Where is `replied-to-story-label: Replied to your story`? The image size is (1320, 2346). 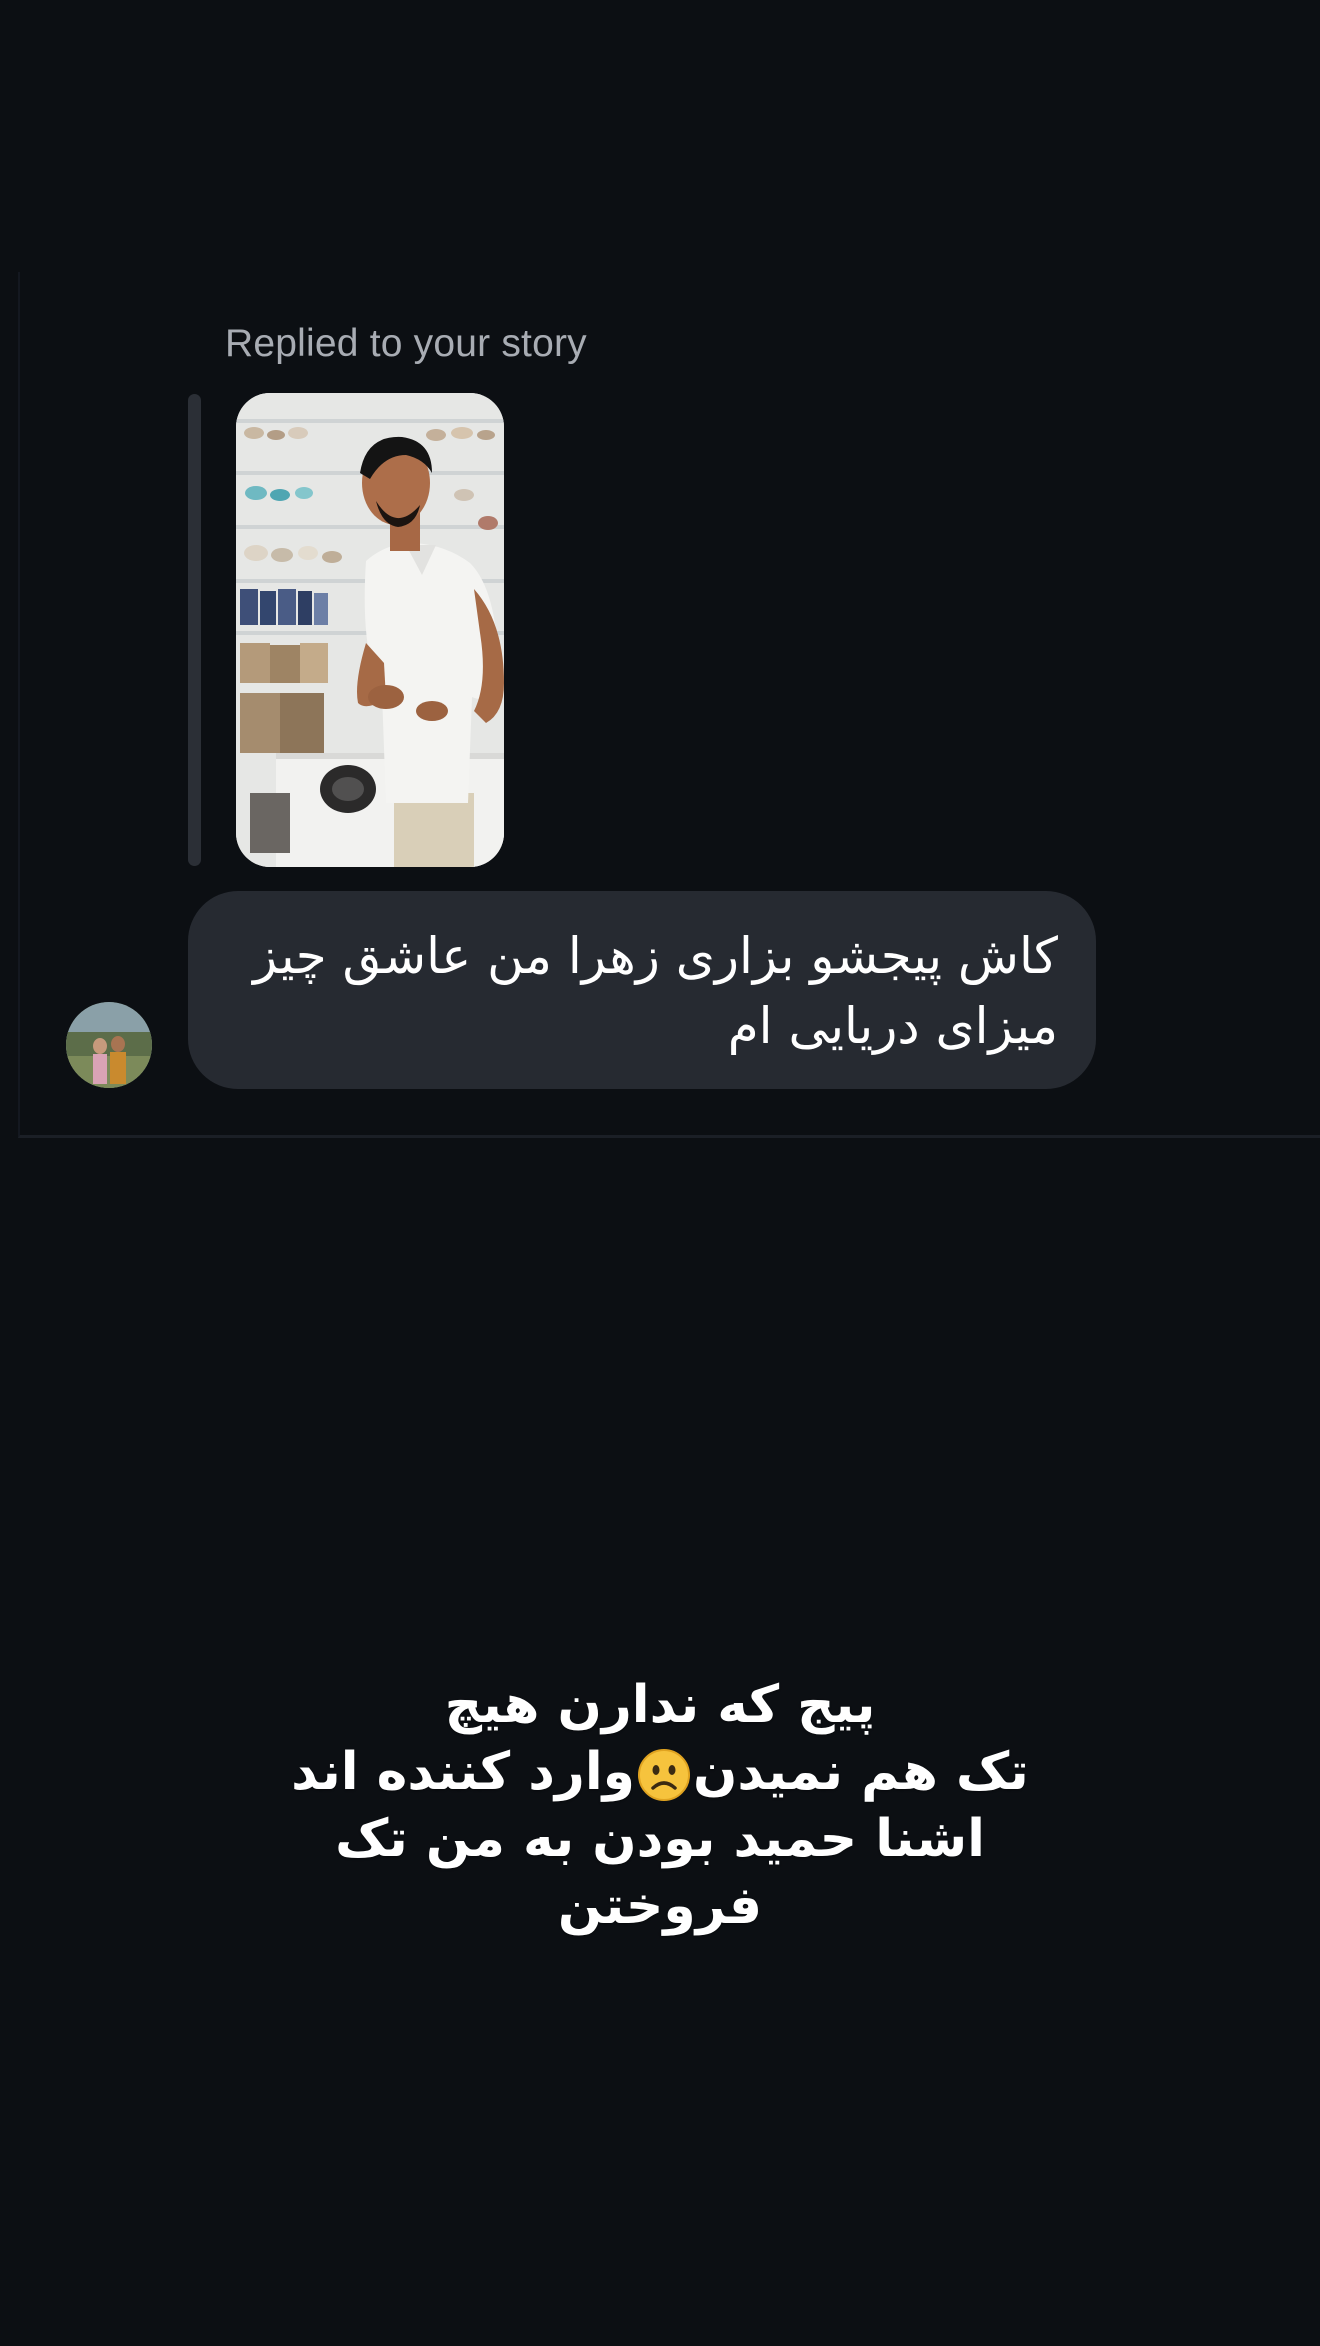 replied-to-story-label: Replied to your story is located at coordinates (406, 343).